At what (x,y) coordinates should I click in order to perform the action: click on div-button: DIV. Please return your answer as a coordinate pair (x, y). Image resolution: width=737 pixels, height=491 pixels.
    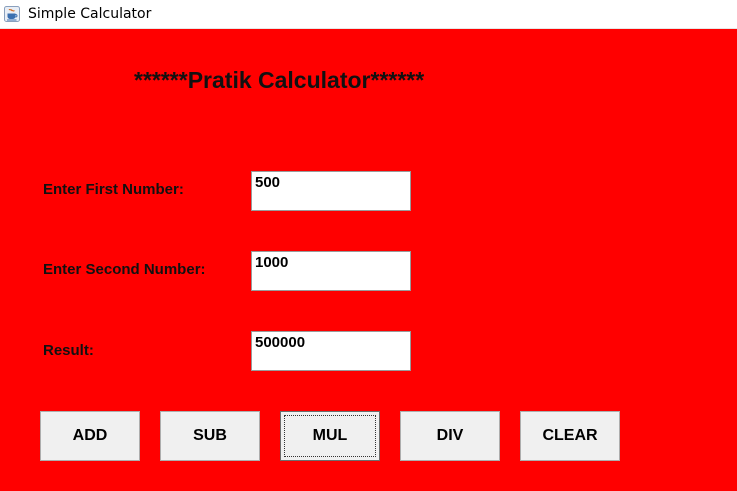
    Looking at the image, I should click on (450, 436).